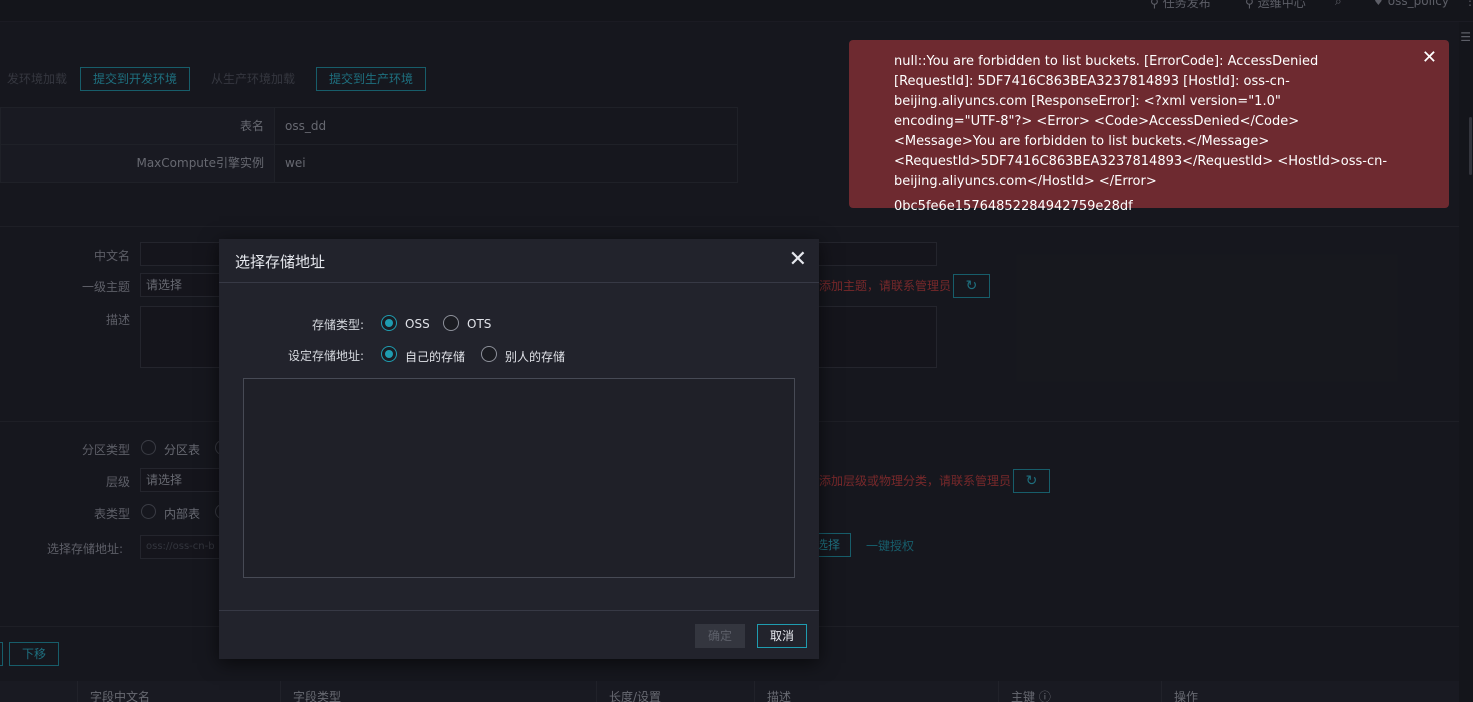  I want to click on storage-type-oss-label: OSS, so click(417, 324).